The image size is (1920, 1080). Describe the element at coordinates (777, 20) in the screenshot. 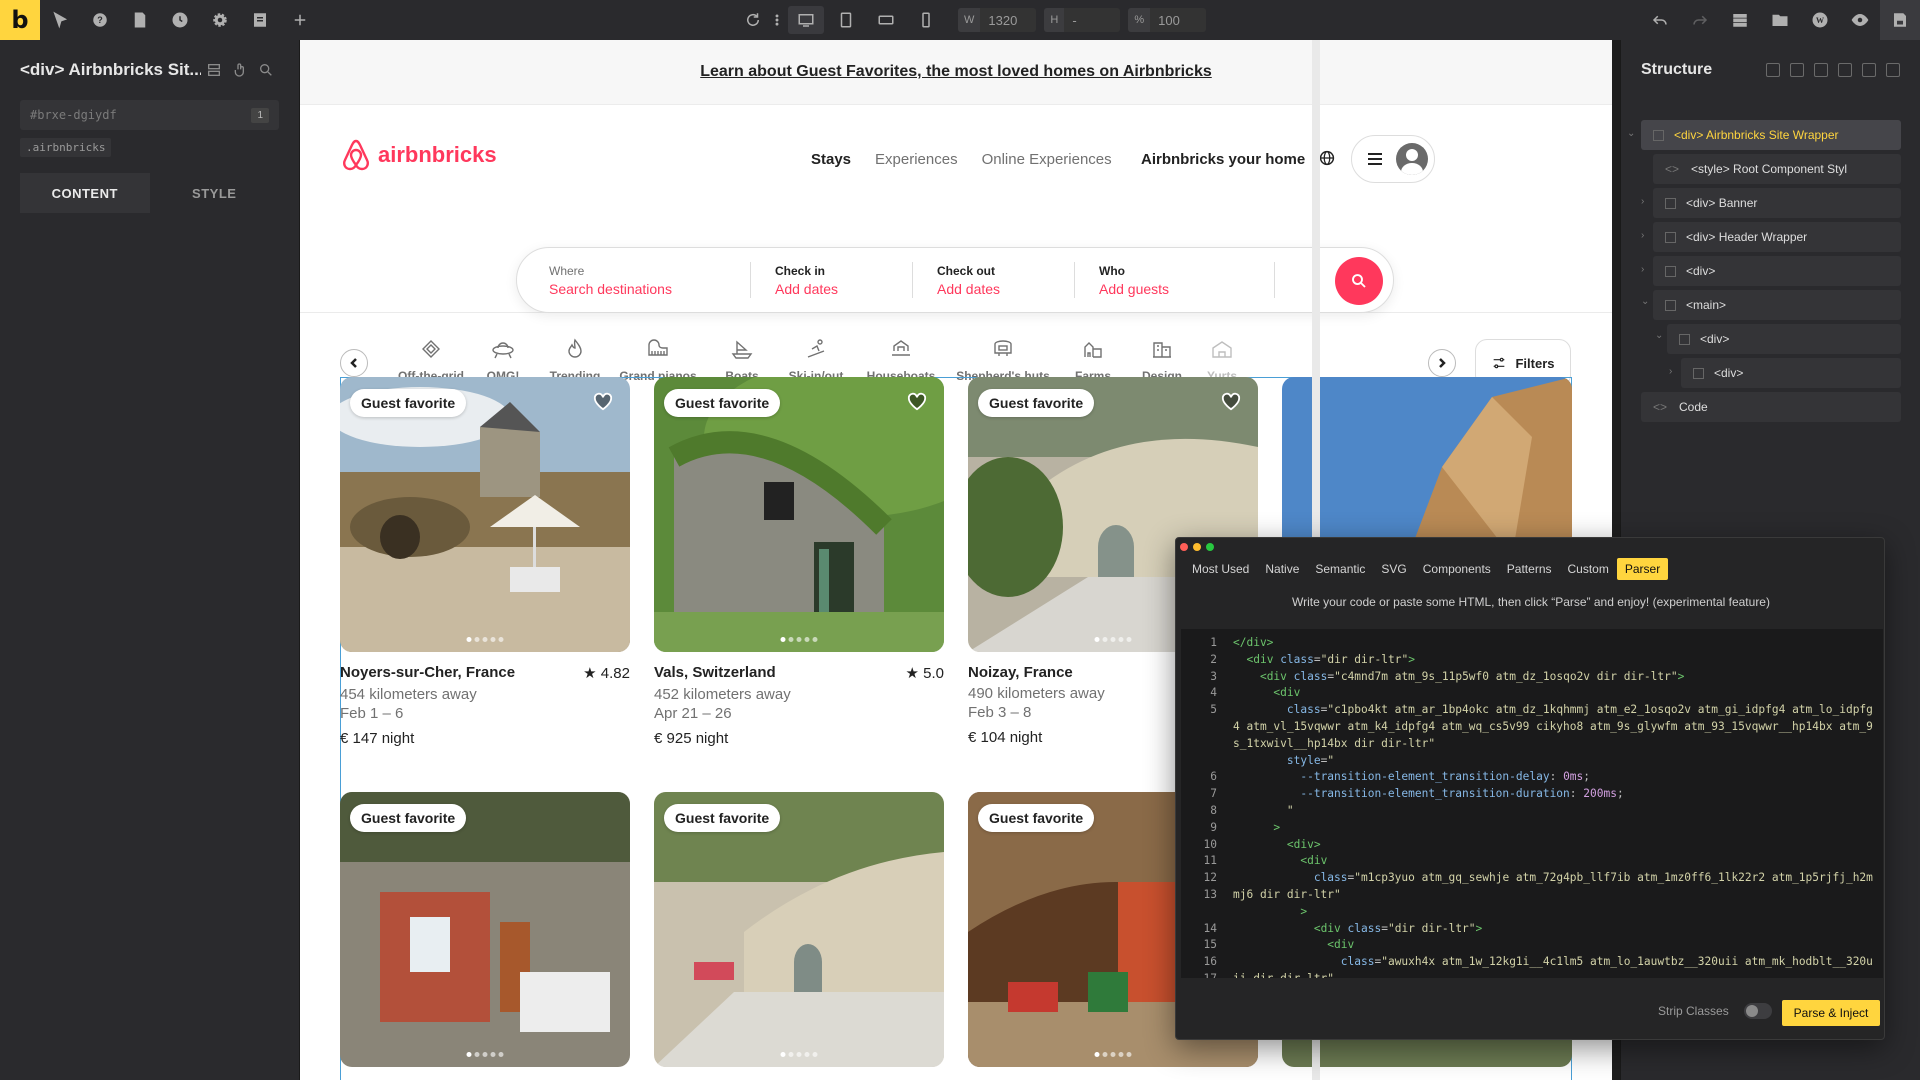

I see `more-vertical-icon` at that location.